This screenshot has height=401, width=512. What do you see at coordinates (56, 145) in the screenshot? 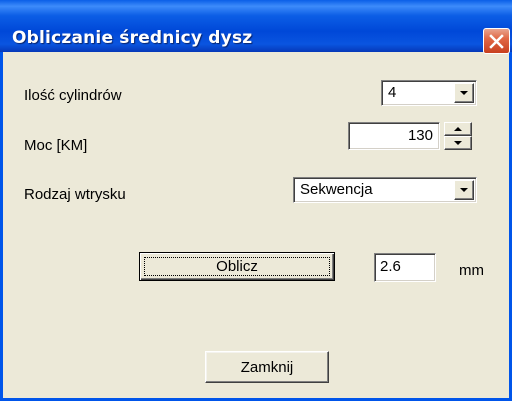
I see `power-label: Moc [KM]` at bounding box center [56, 145].